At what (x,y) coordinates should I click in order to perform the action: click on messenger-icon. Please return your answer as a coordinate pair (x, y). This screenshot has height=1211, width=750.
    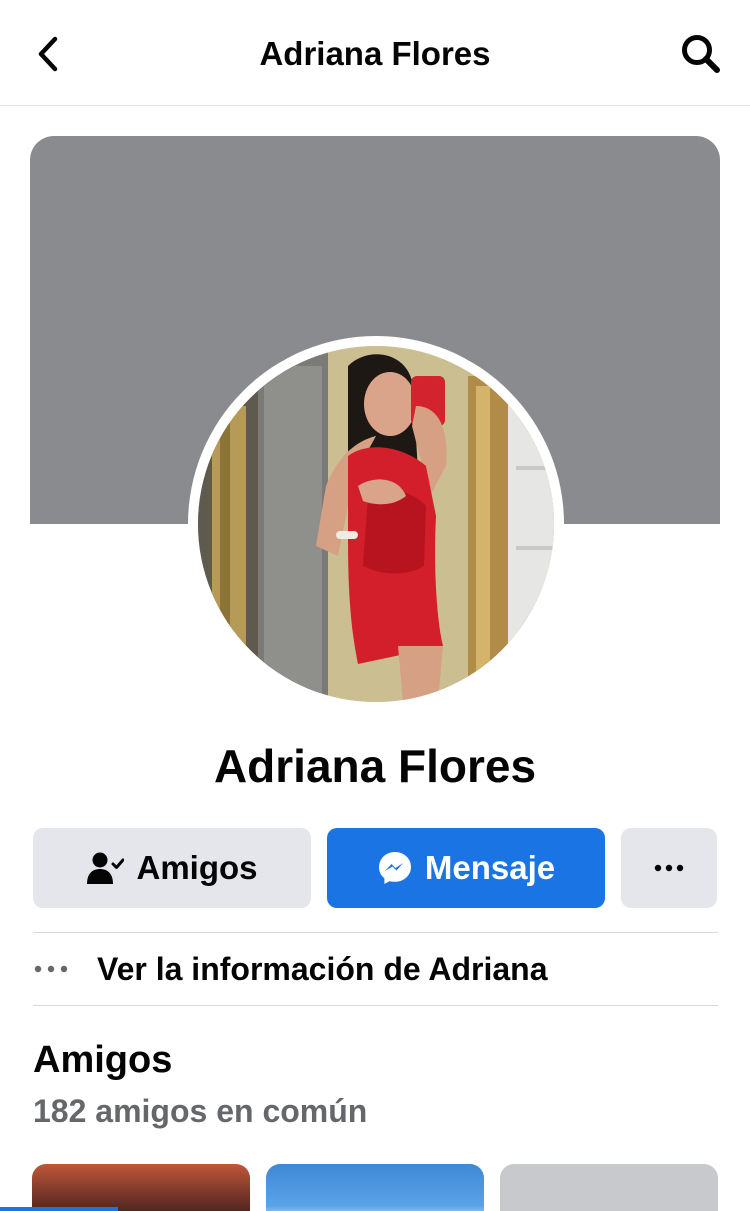
    Looking at the image, I should click on (395, 868).